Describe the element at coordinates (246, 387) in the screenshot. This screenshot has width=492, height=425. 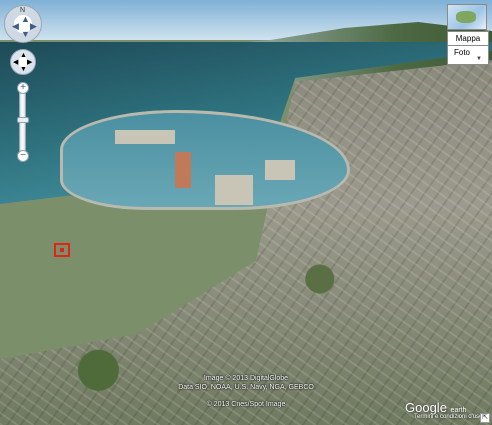
I see `attribution-line: Data SIO, NOAA, U.S. Navy, NGA, GEBCO` at that location.